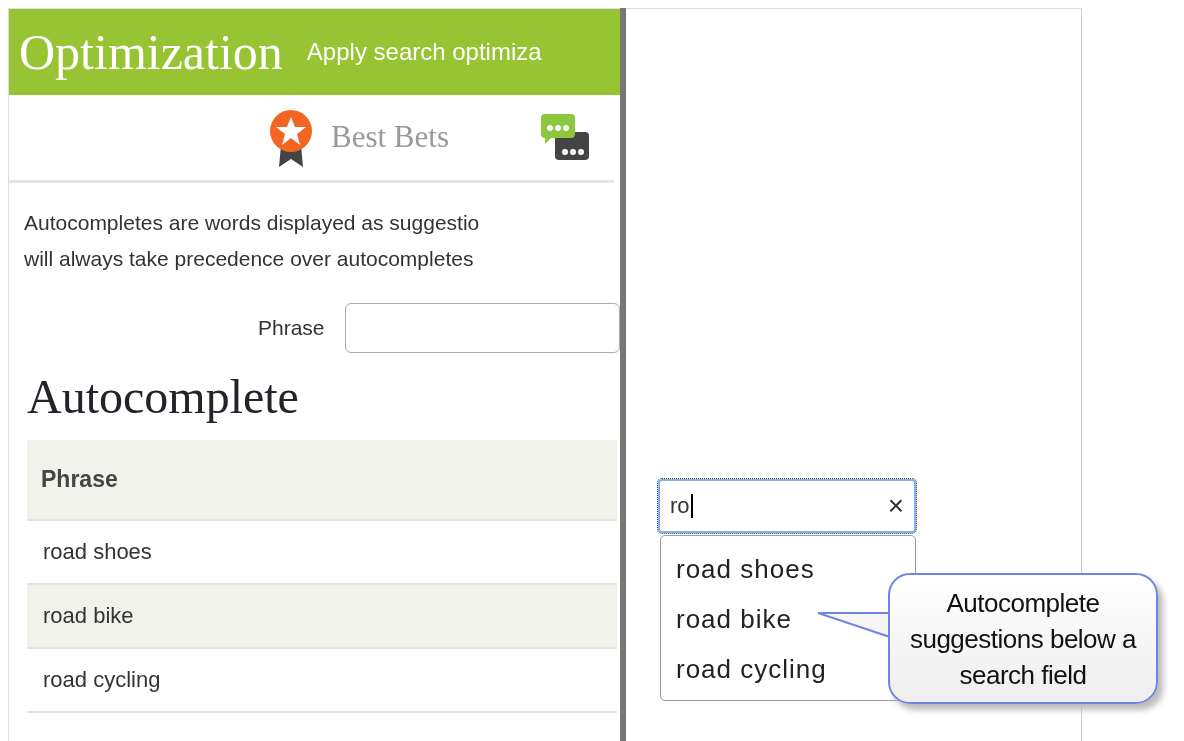 The image size is (1184, 741). What do you see at coordinates (745, 569) in the screenshot?
I see `suggestion-item: road shoes` at bounding box center [745, 569].